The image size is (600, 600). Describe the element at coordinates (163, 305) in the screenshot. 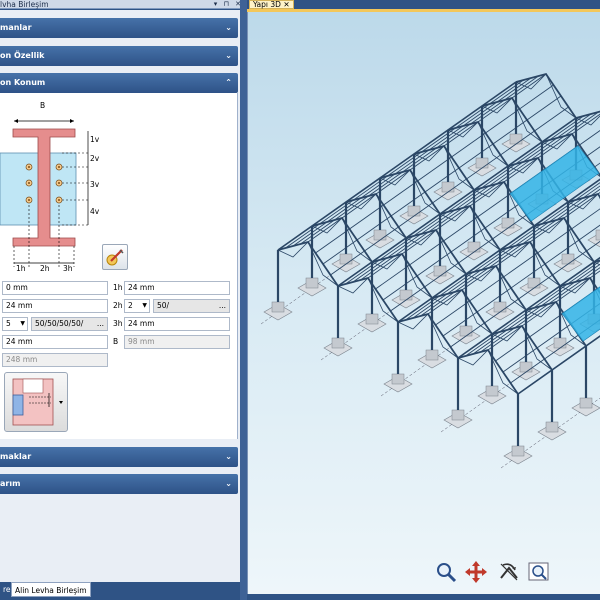

I see `column-spacing-value: 50/` at that location.